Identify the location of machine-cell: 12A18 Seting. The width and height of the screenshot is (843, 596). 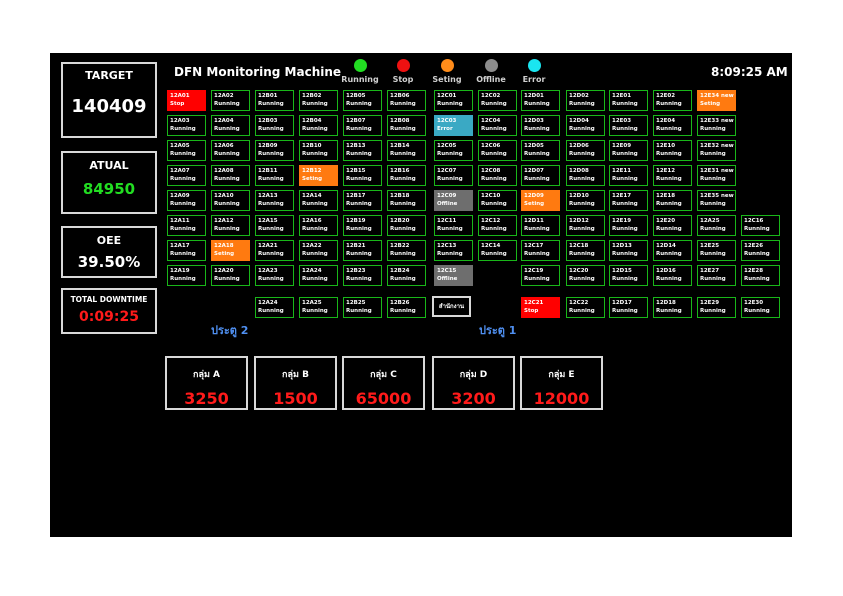
(230, 250).